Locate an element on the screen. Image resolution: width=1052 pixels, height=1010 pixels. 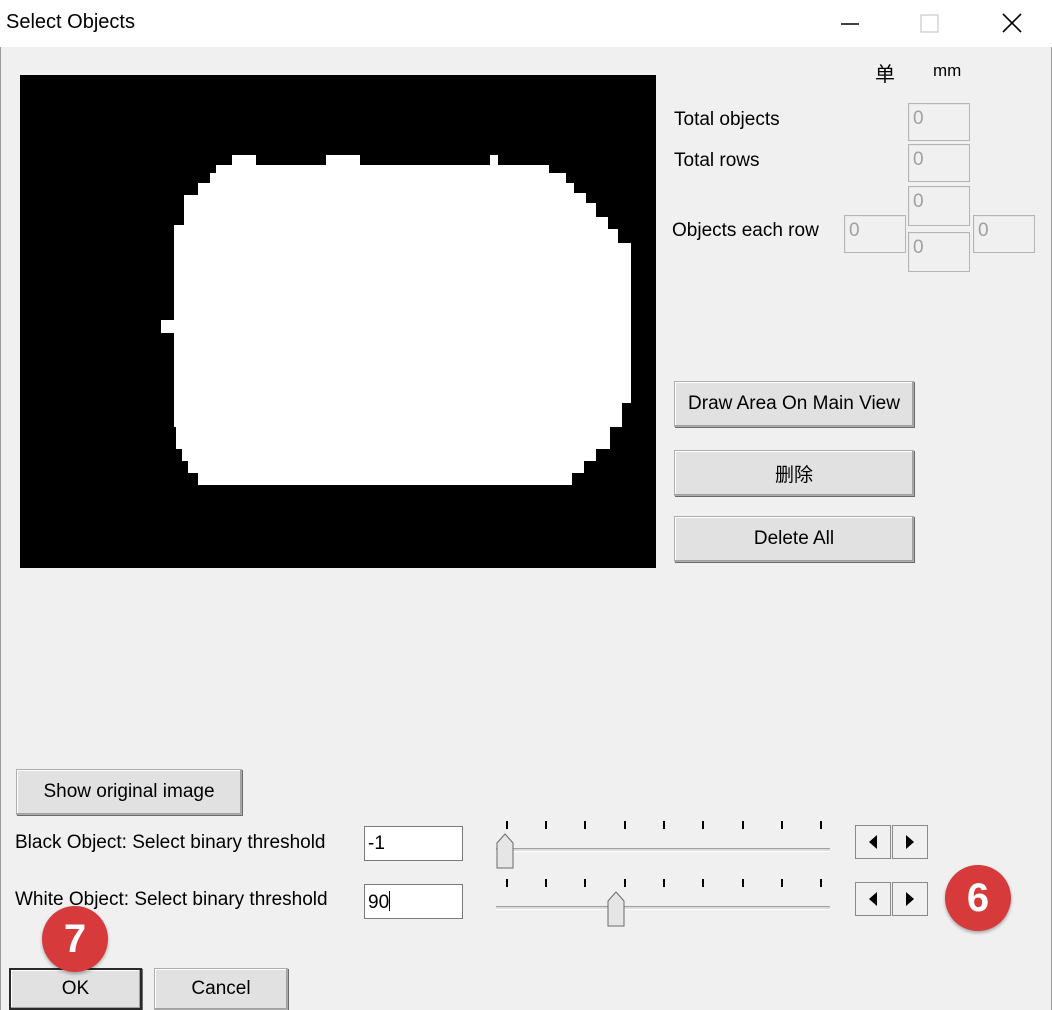
delete-all-button: Delete All is located at coordinates (794, 539).